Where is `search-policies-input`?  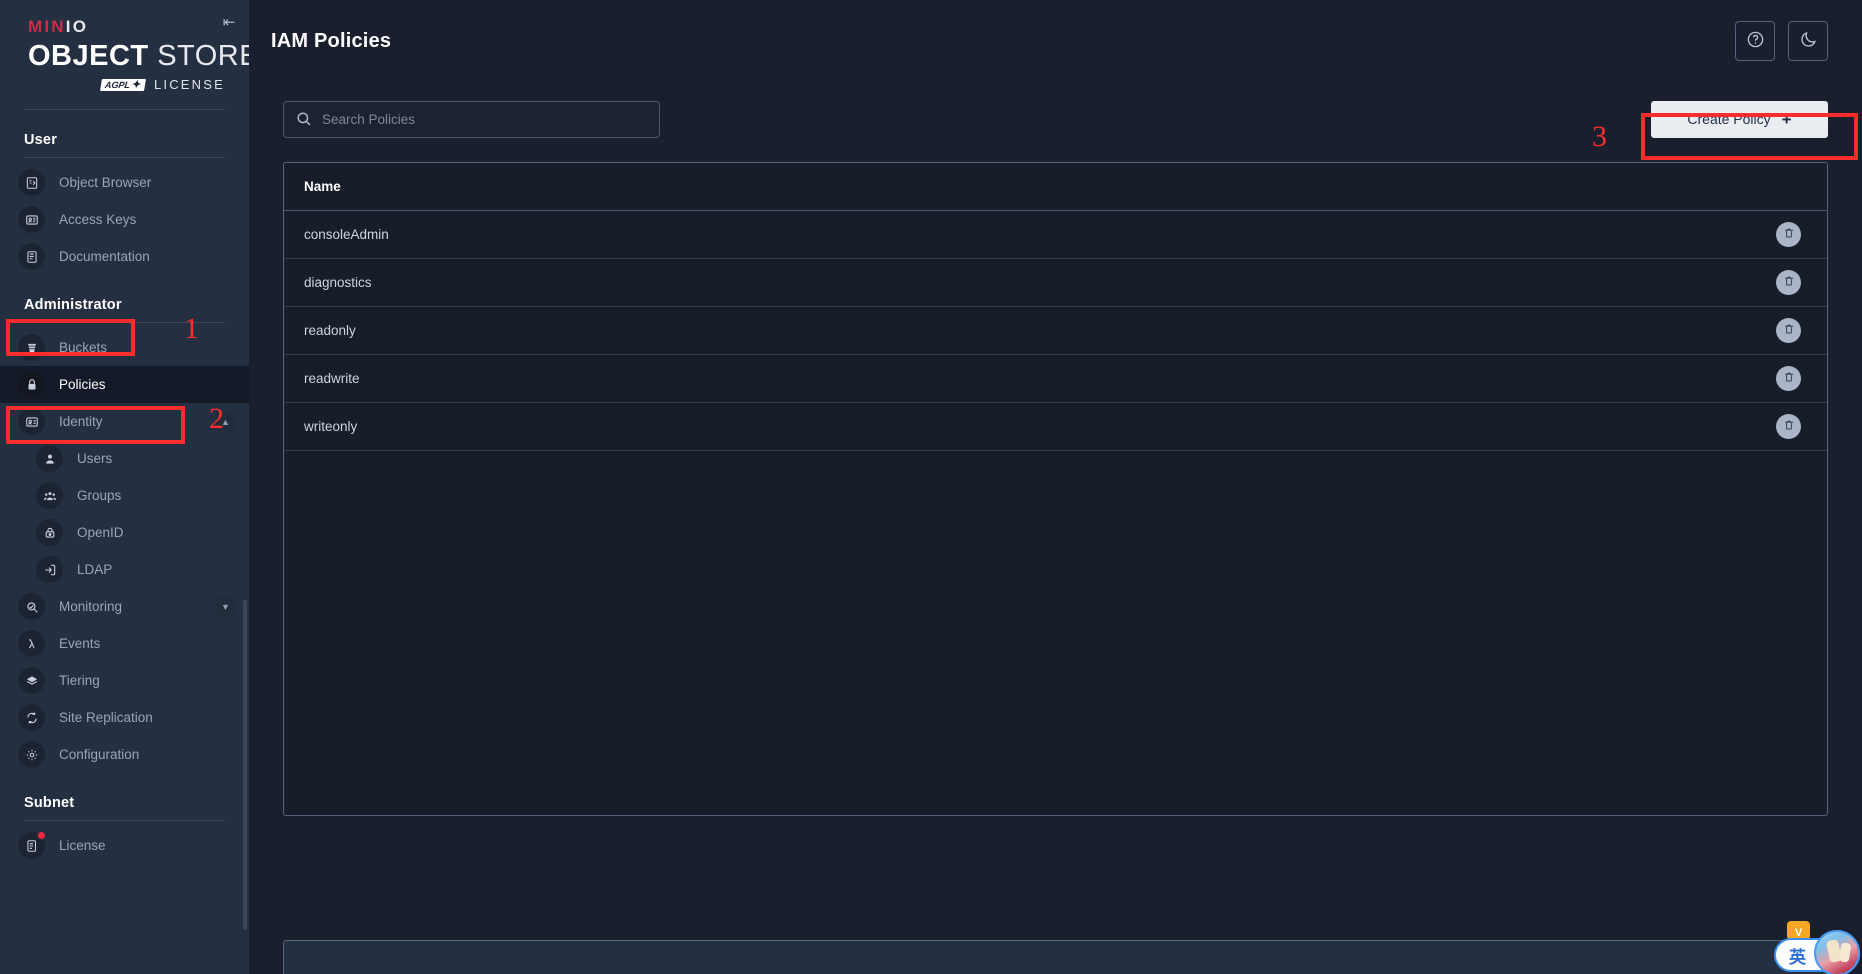
search-policies-input is located at coordinates (471, 119).